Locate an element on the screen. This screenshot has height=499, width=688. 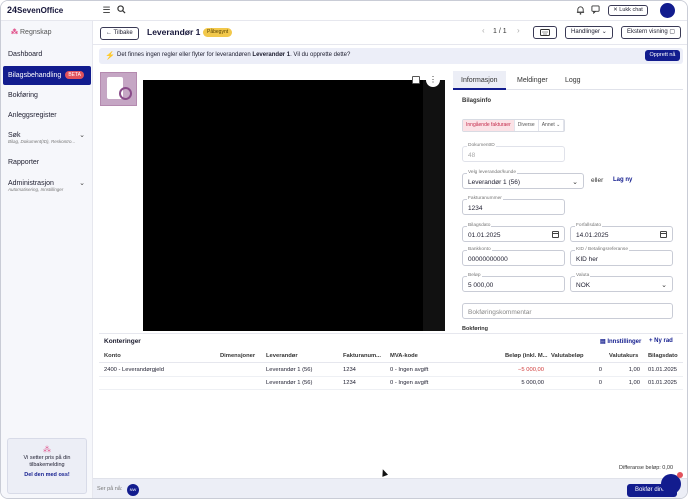
create-new-link: Lag ny is located at coordinates (622, 180).